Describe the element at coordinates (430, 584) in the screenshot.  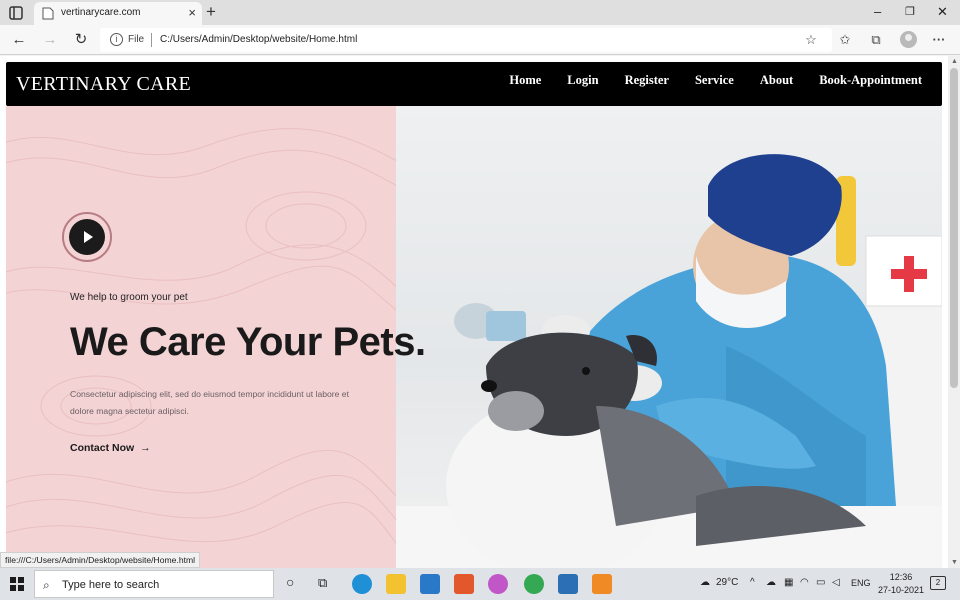
I see `mail-icon` at that location.